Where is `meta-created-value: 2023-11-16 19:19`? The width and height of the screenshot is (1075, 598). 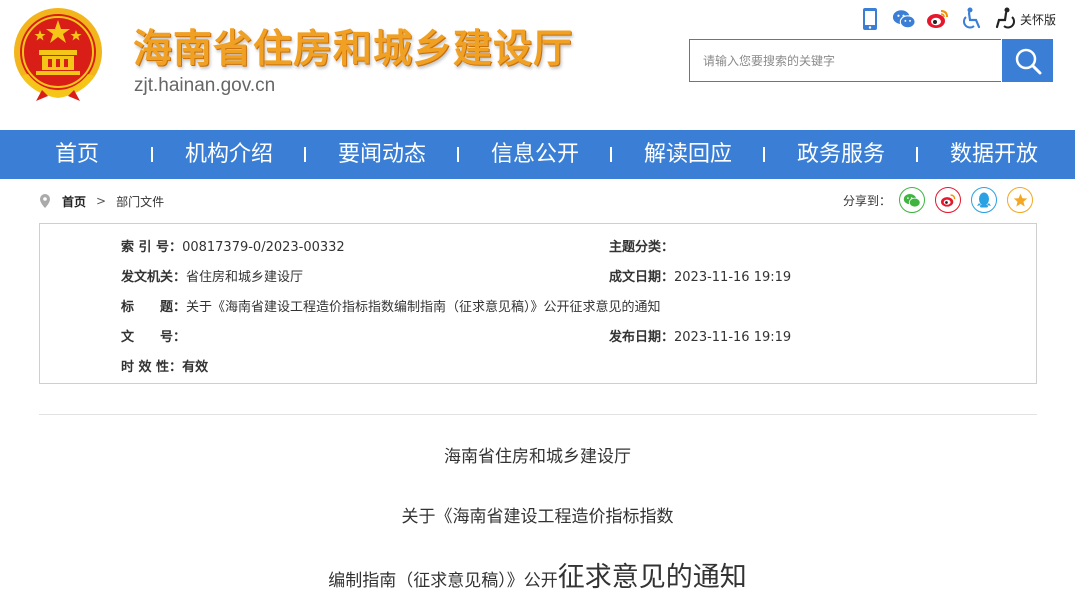
meta-created-value: 2023-11-16 19:19 is located at coordinates (733, 277).